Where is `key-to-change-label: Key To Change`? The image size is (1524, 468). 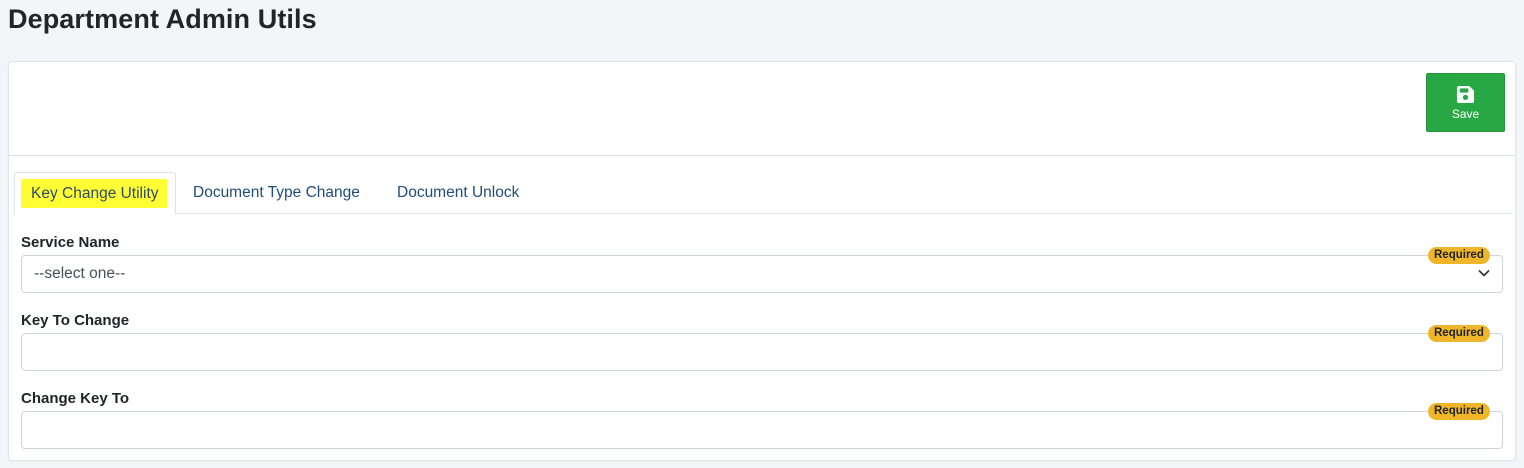
key-to-change-label: Key To Change is located at coordinates (75, 320).